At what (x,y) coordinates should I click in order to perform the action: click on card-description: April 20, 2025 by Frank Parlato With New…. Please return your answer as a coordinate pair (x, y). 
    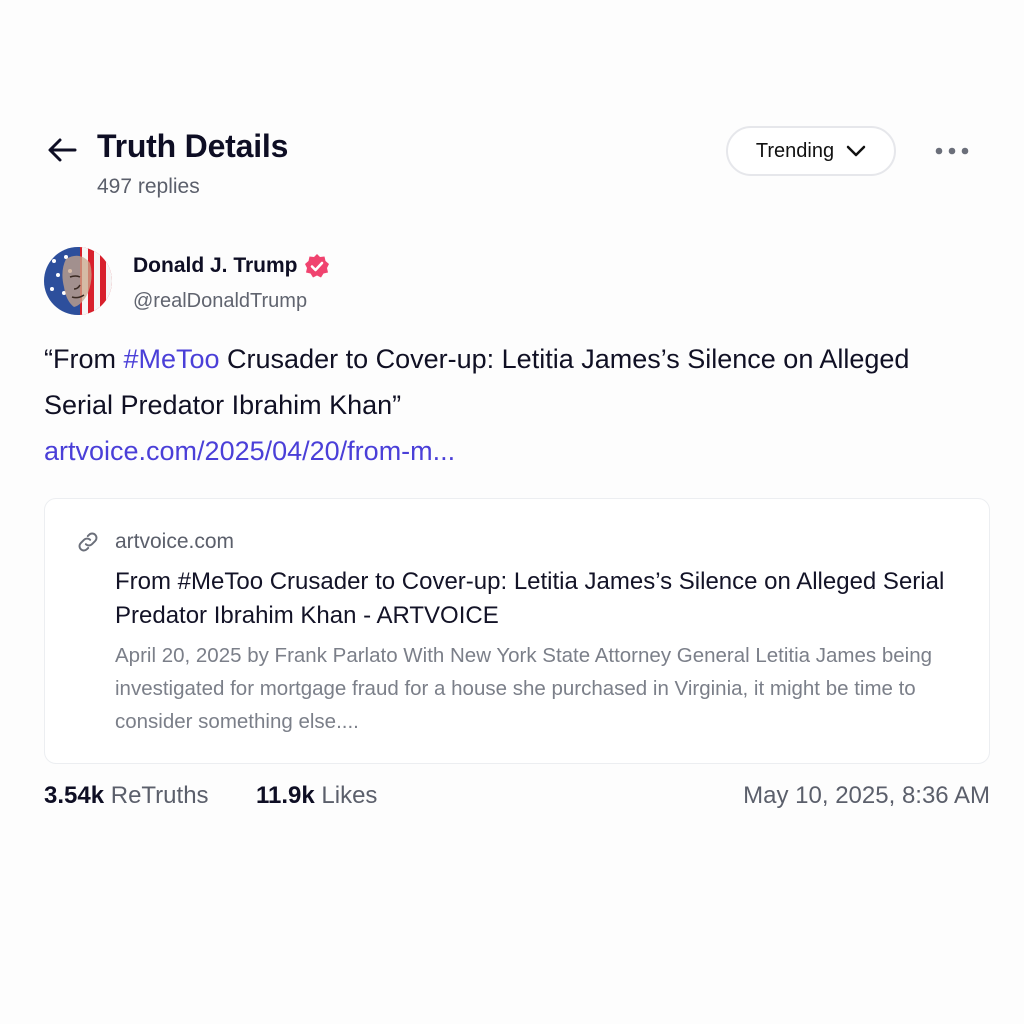
    Looking at the image, I should click on (524, 688).